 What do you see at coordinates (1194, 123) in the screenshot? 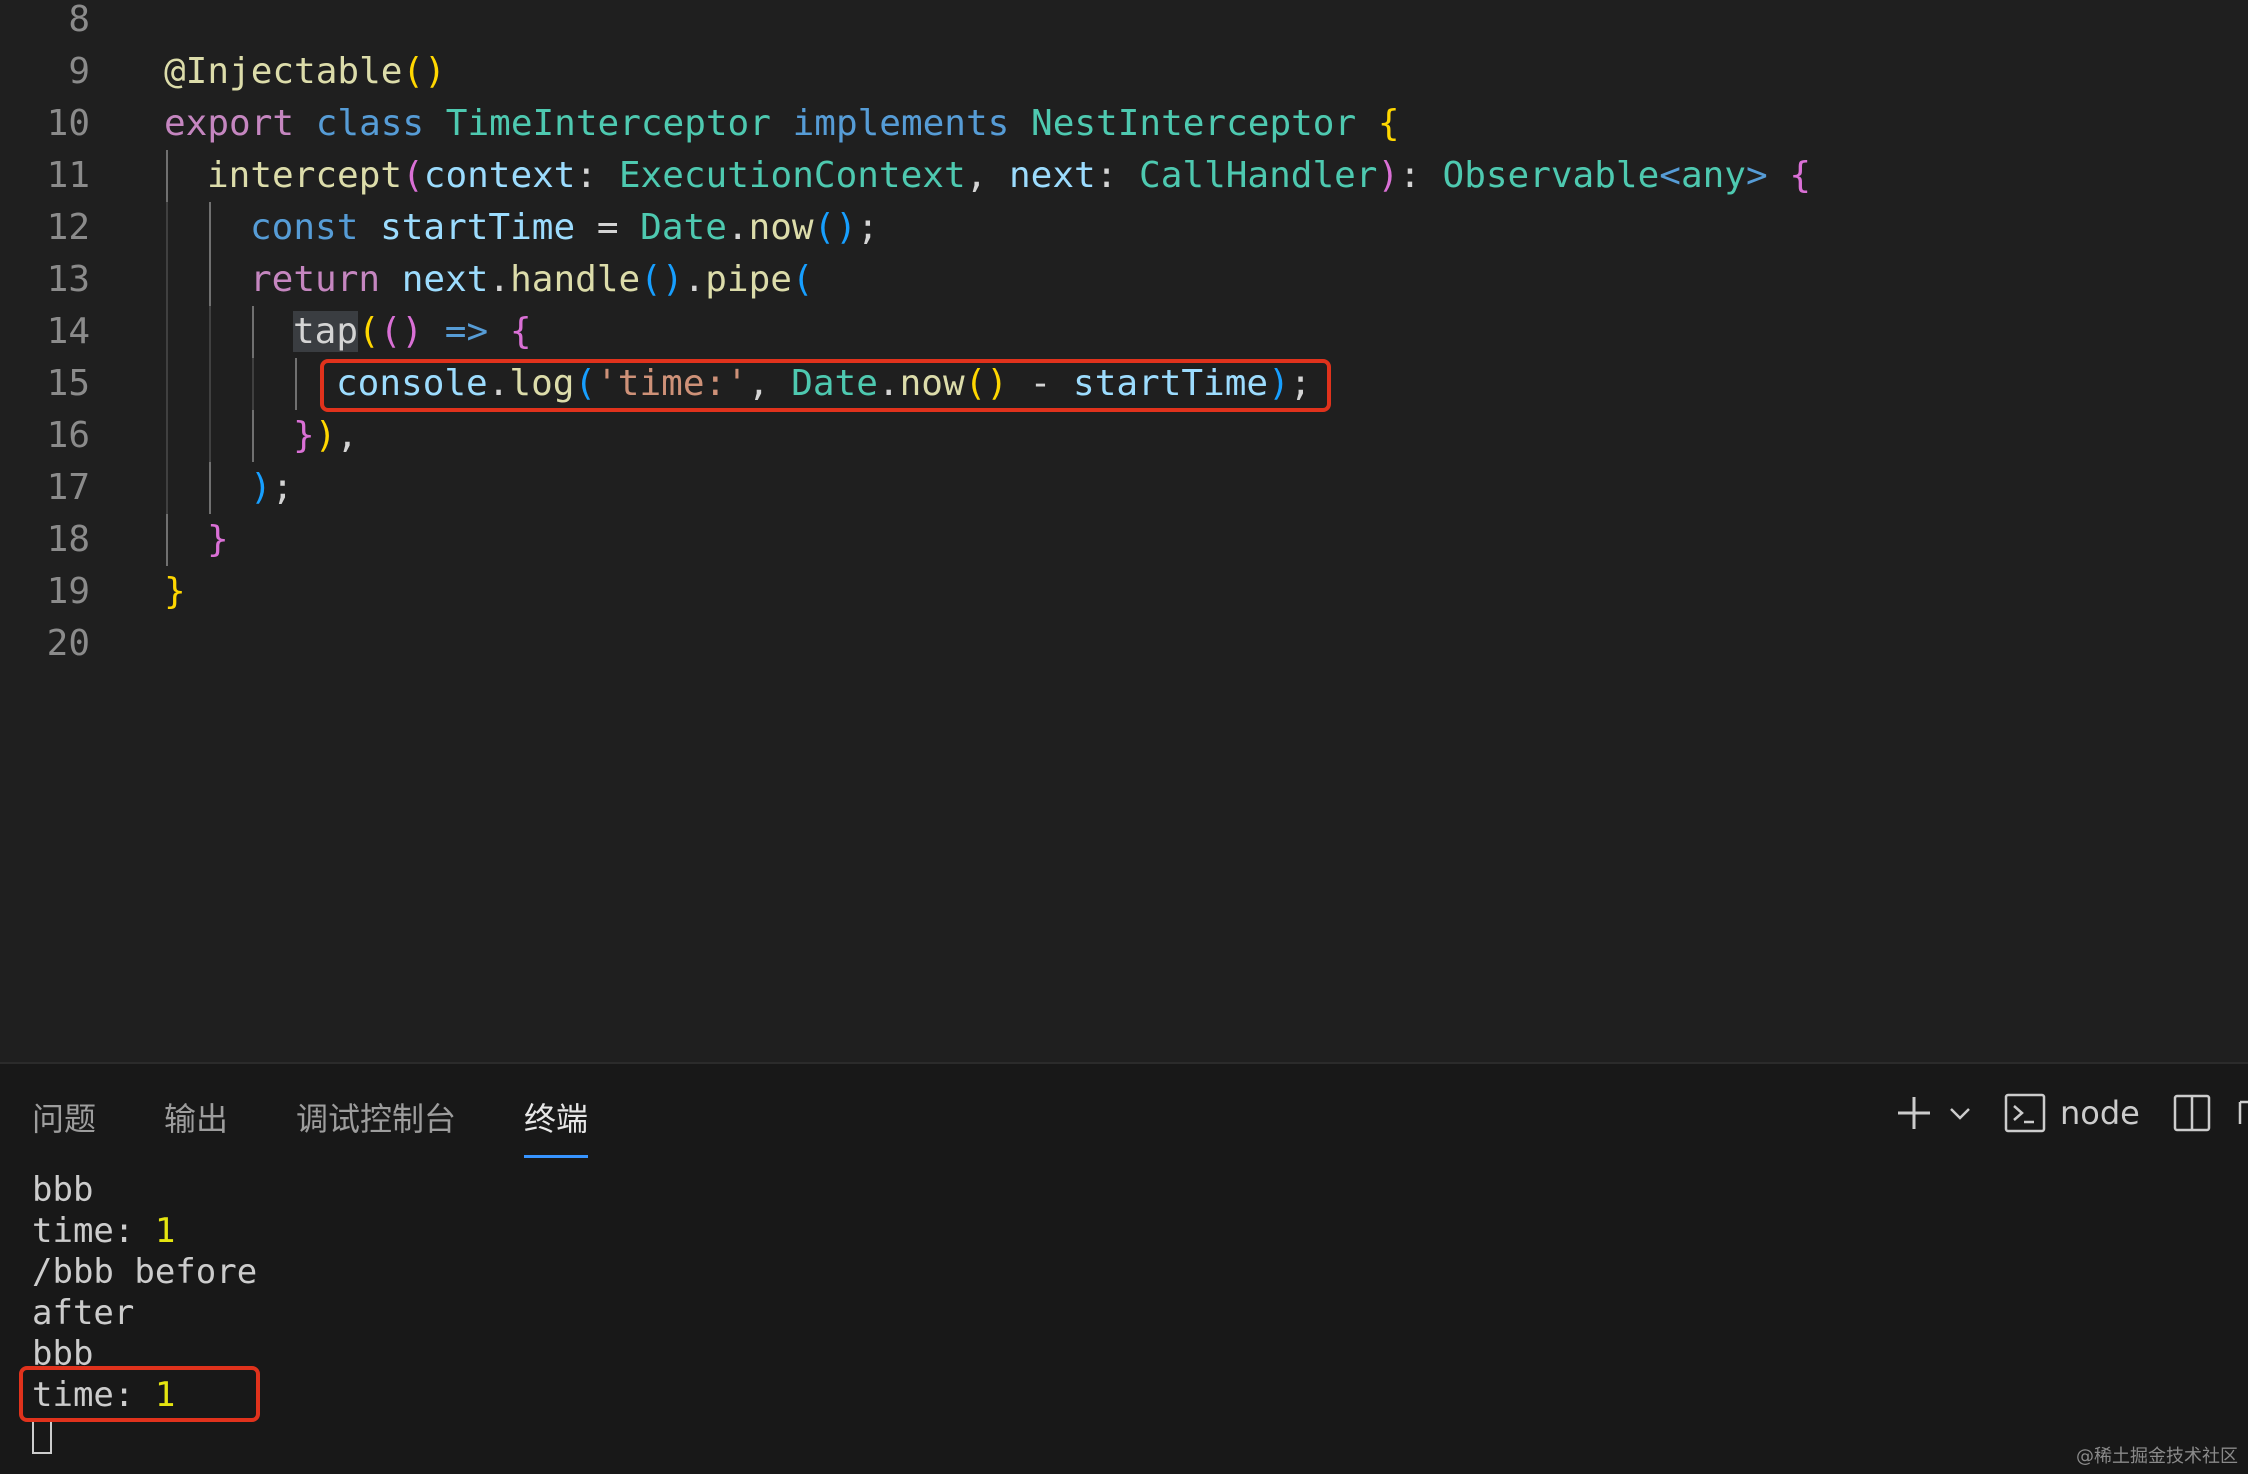
I see `code-token: NestInterceptor` at bounding box center [1194, 123].